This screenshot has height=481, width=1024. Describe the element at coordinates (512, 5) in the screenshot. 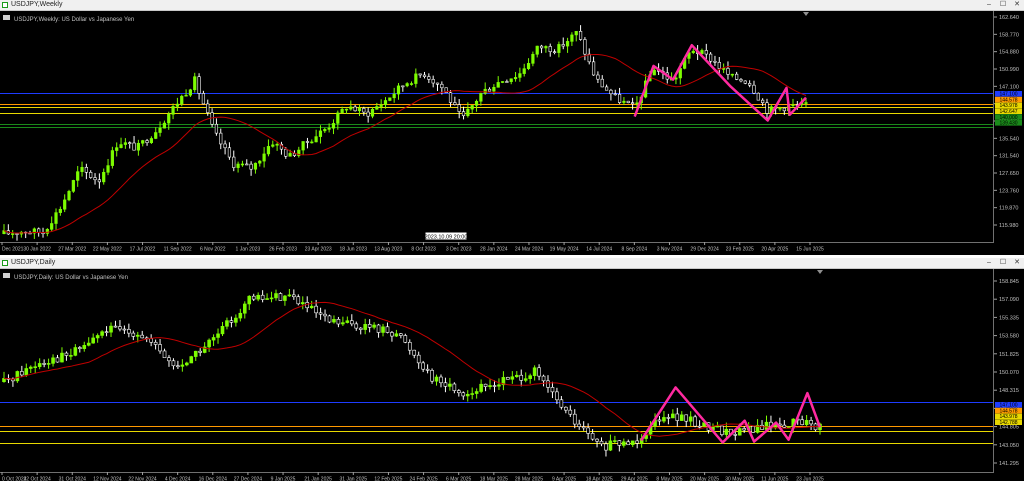

I see `window-titlebar: USDJPY,Weekly – ☐ ✕` at that location.